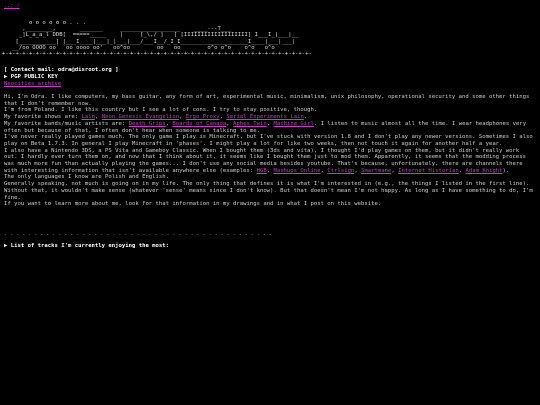  What do you see at coordinates (293, 124) in the screenshot?
I see `artist-link: Machine Girl` at bounding box center [293, 124].